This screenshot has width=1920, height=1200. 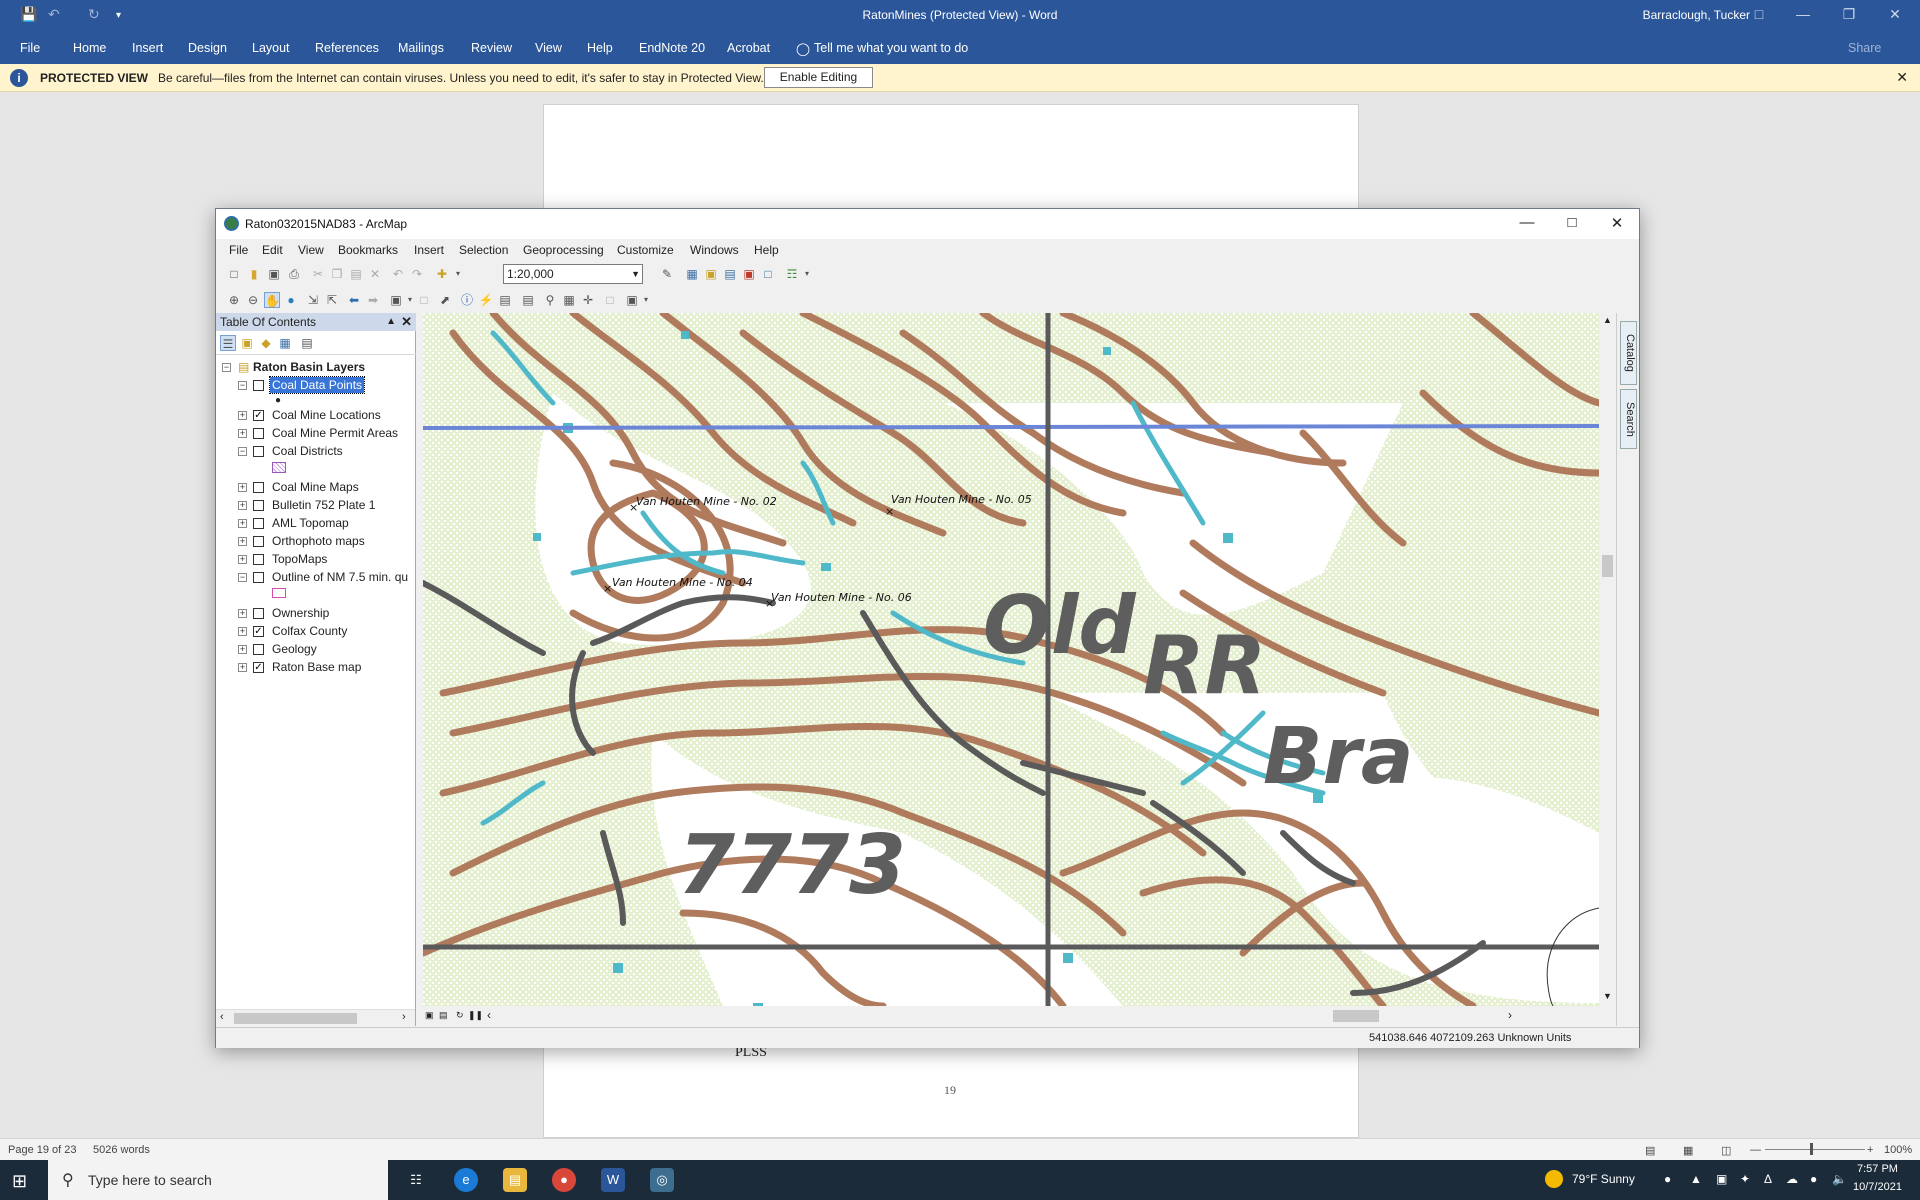 What do you see at coordinates (404, 1017) in the screenshot?
I see `scroll-right-icon: ›` at bounding box center [404, 1017].